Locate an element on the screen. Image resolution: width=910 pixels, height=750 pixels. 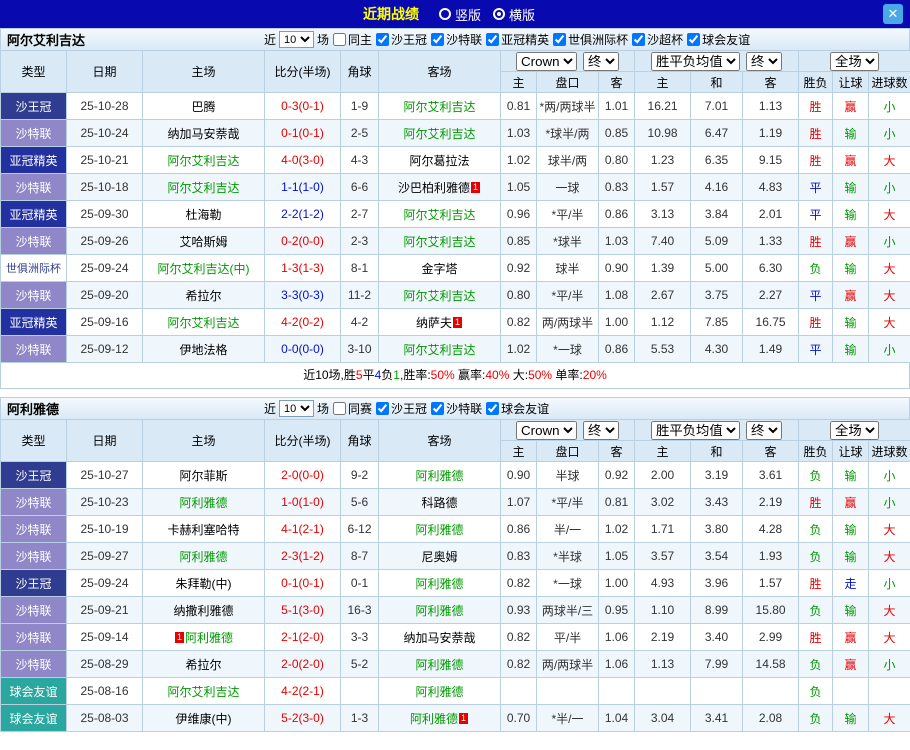
eu-away-odds: 1.13 is located at coordinates (771, 106).